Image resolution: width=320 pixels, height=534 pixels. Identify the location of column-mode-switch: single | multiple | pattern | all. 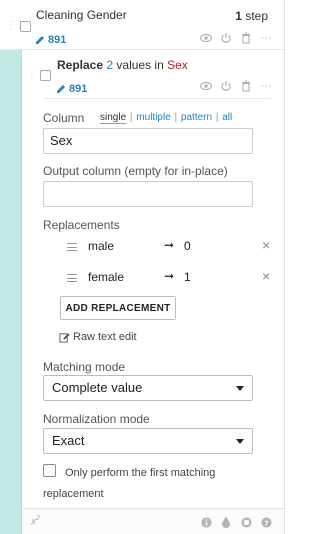
(166, 118).